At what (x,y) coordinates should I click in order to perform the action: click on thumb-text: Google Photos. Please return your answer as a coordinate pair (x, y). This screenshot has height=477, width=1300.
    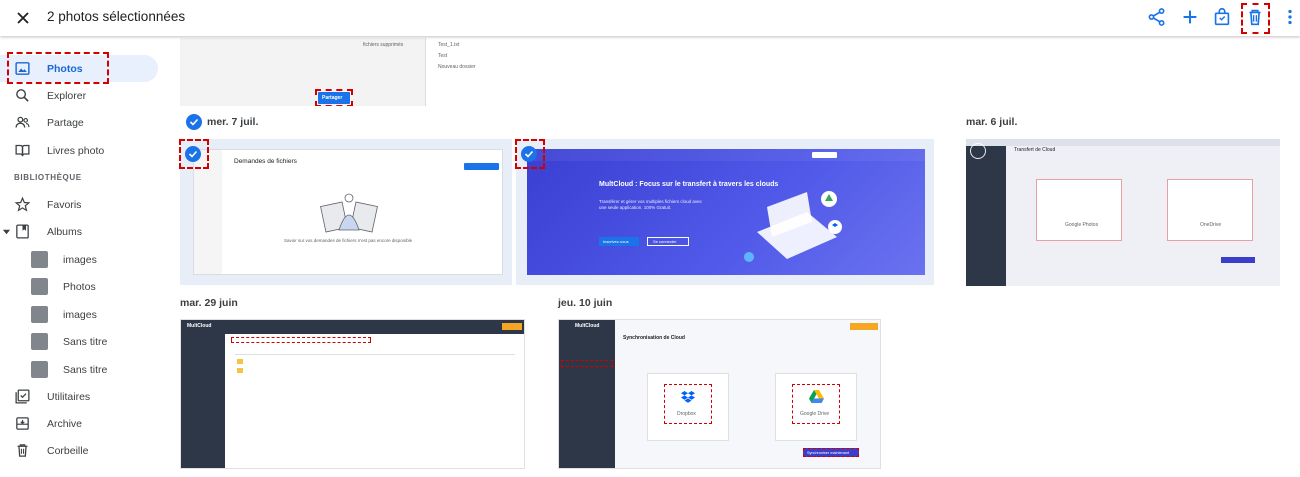
    Looking at the image, I should click on (1082, 225).